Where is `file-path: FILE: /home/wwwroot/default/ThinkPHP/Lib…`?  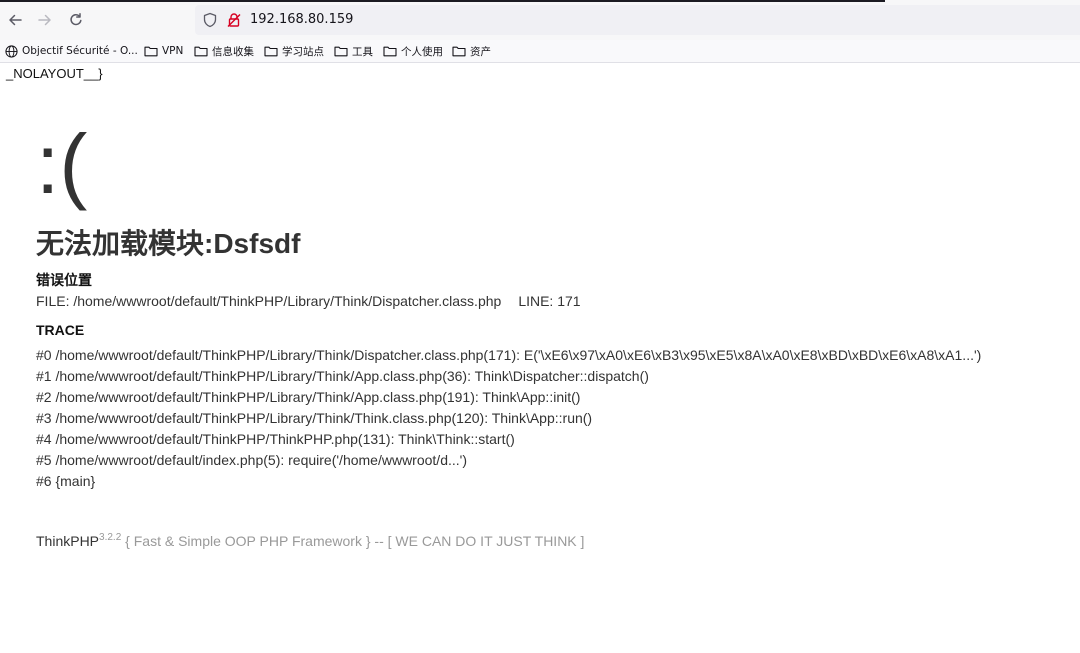 file-path: FILE: /home/wwwroot/default/ThinkPHP/Lib… is located at coordinates (269, 301).